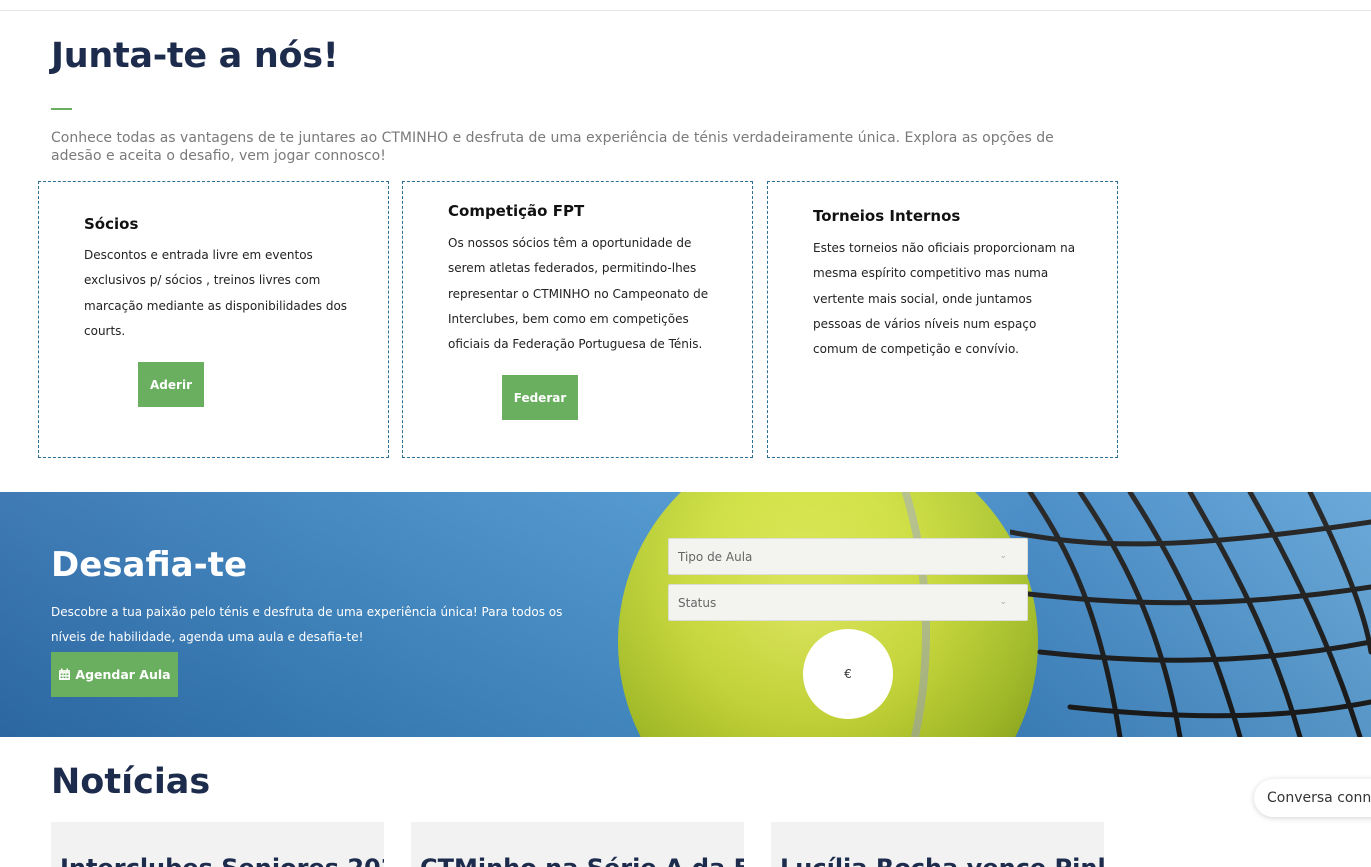  What do you see at coordinates (697, 602) in the screenshot?
I see `status-select-value: Status` at bounding box center [697, 602].